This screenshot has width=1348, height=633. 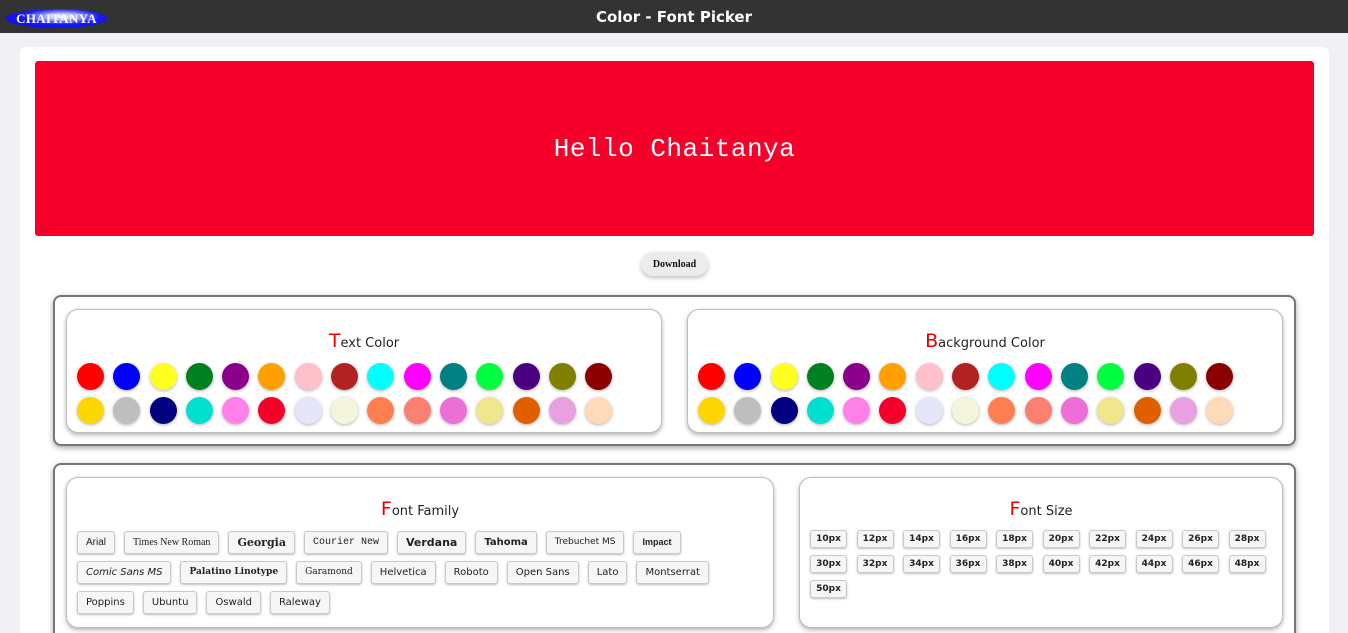 I want to click on font-option-impact: Impact, so click(x=657, y=542).